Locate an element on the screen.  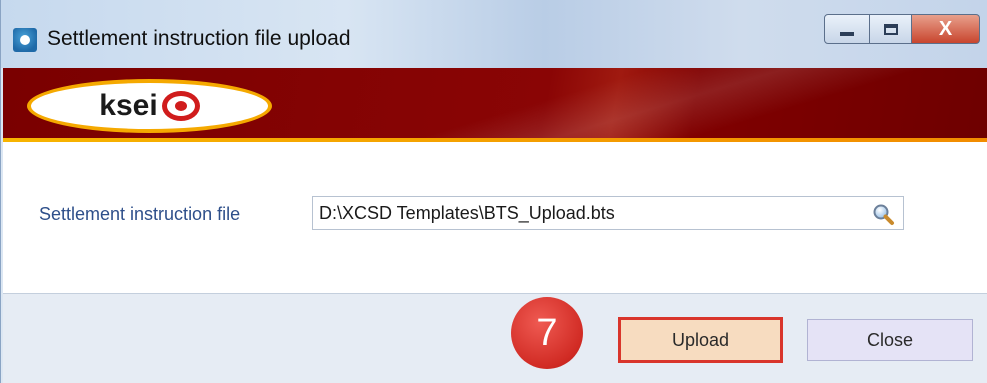
close-icon: X is located at coordinates (945, 28).